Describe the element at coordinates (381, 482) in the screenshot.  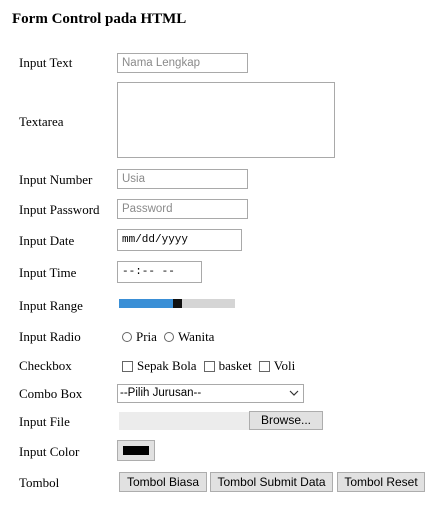
I see `tombol-reset-button: Tombol Reset` at that location.